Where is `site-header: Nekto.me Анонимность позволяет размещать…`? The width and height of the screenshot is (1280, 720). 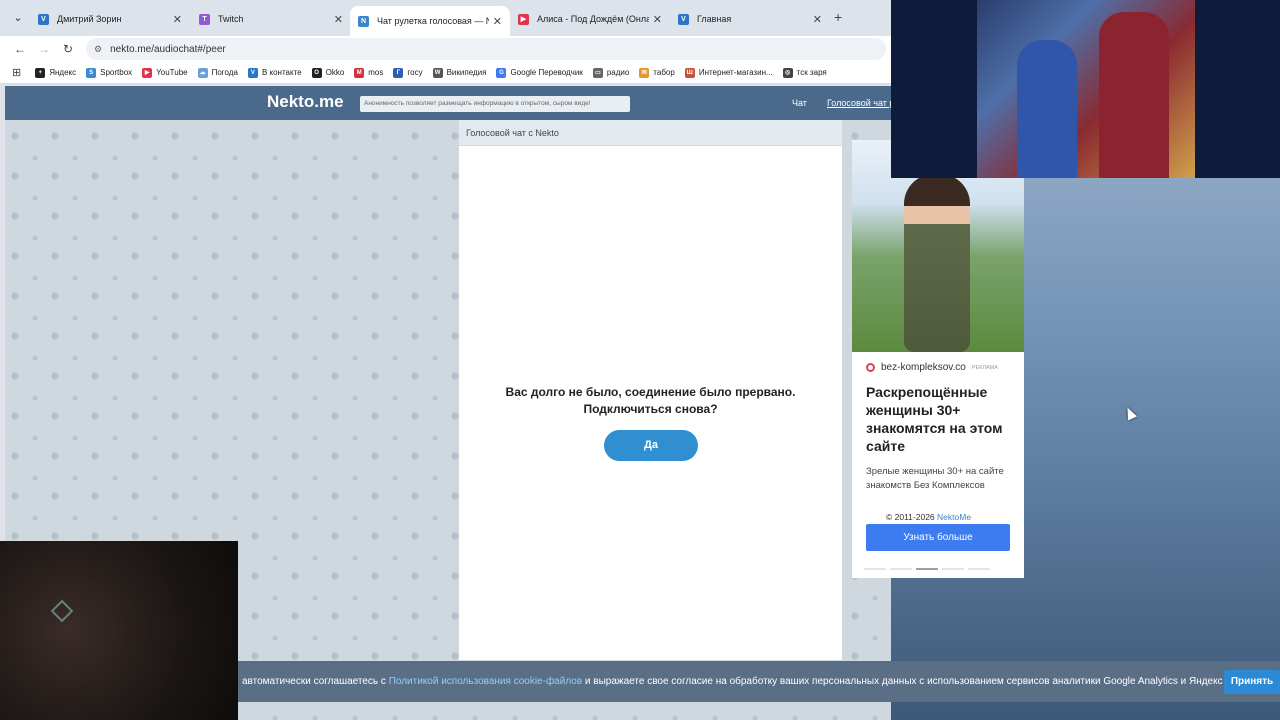 site-header: Nekto.me Анонимность позволяет размещать… is located at coordinates (449, 103).